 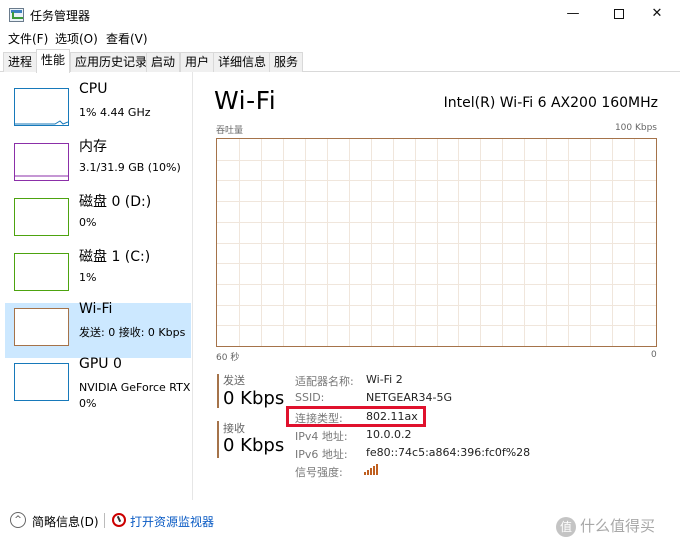 I want to click on wifi-thumbnail, so click(x=41, y=327).